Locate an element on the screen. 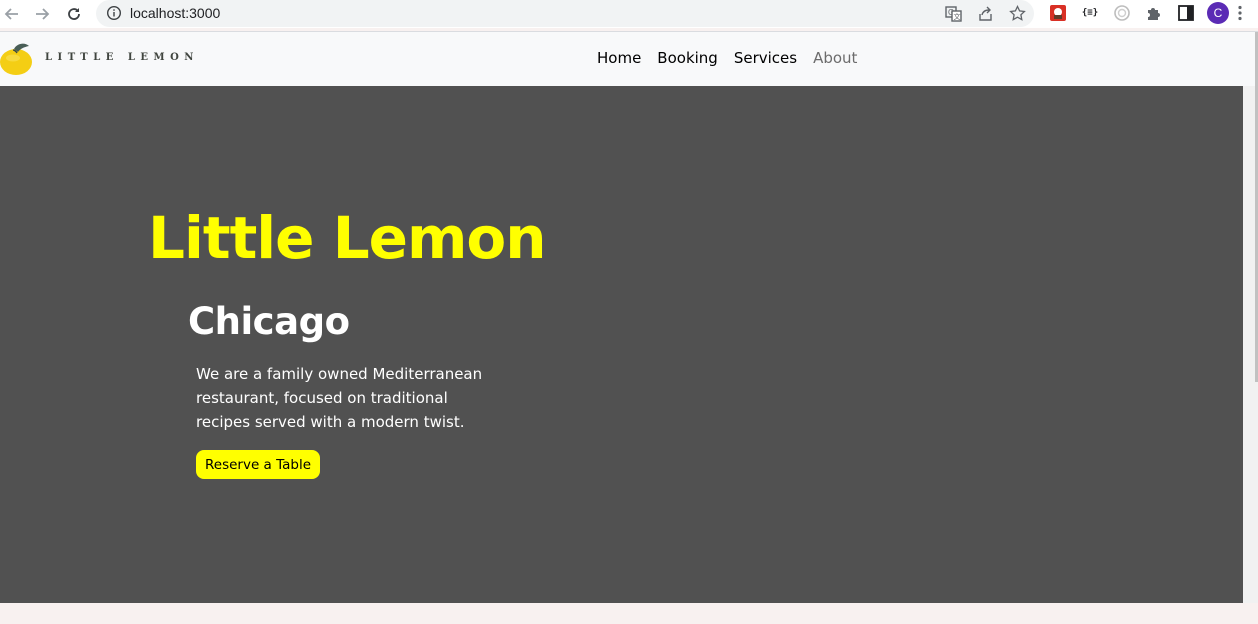 The image size is (1258, 624). translate-icon: G文 is located at coordinates (953, 13).